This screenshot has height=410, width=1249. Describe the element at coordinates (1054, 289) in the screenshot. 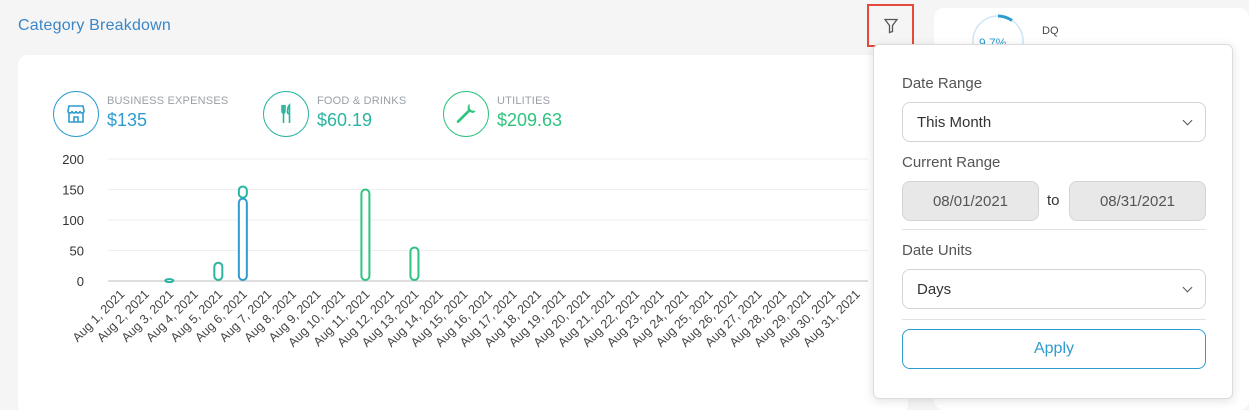

I see `date-units-select: Days` at that location.